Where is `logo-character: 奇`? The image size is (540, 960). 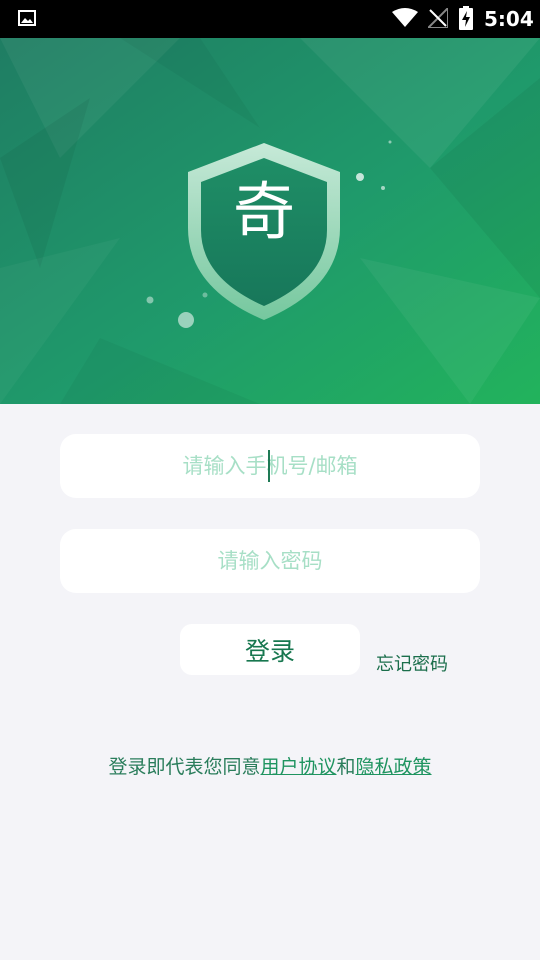 logo-character: 奇 is located at coordinates (263, 211).